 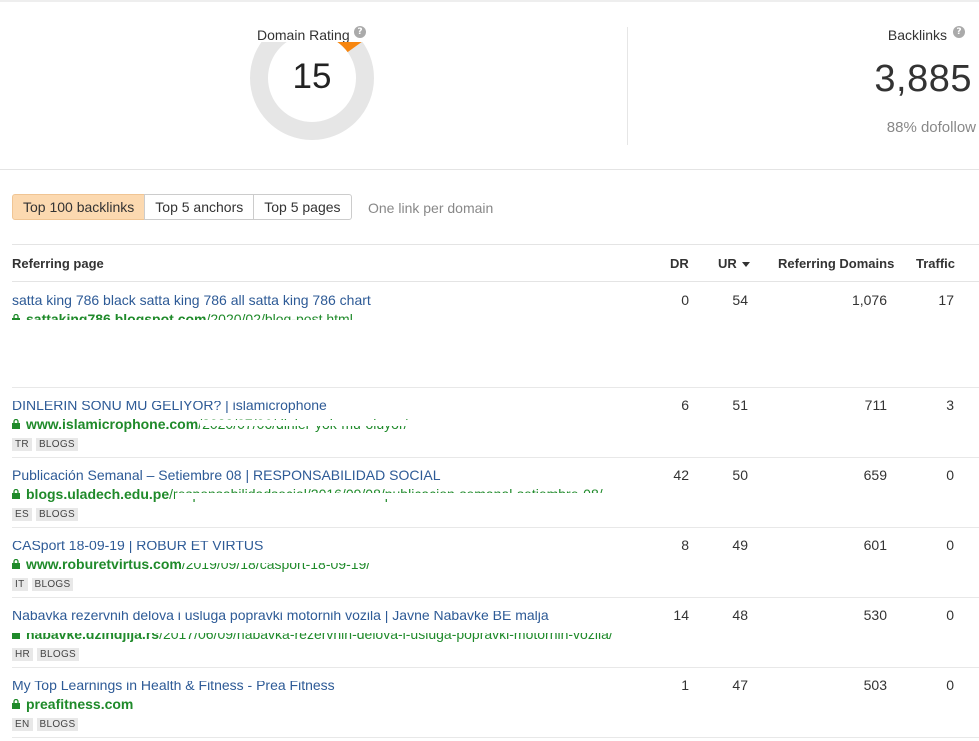 I want to click on ur-value: 49, so click(x=740, y=545).